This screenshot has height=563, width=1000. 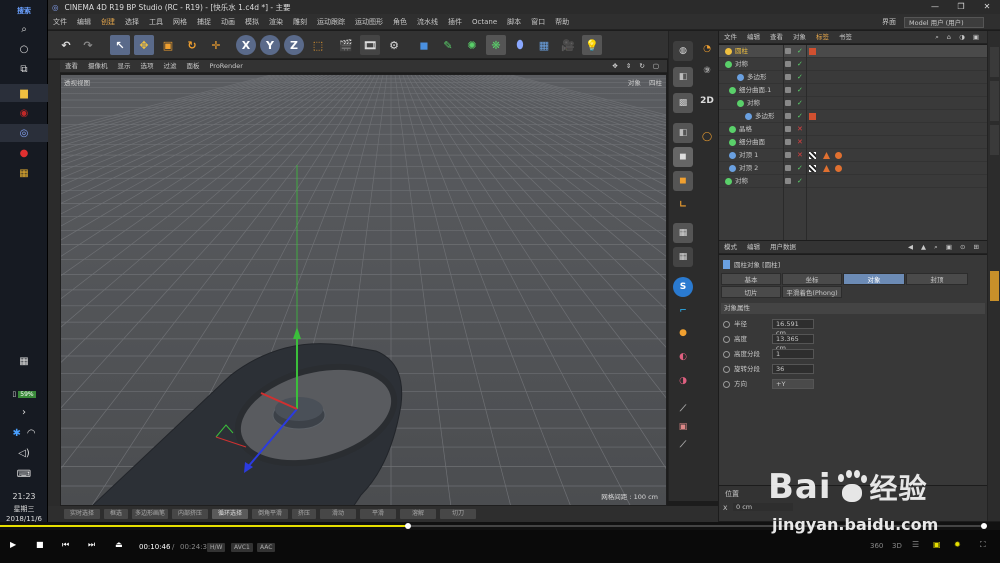 I want to click on 2d-icon: 2D, so click(x=707, y=101).